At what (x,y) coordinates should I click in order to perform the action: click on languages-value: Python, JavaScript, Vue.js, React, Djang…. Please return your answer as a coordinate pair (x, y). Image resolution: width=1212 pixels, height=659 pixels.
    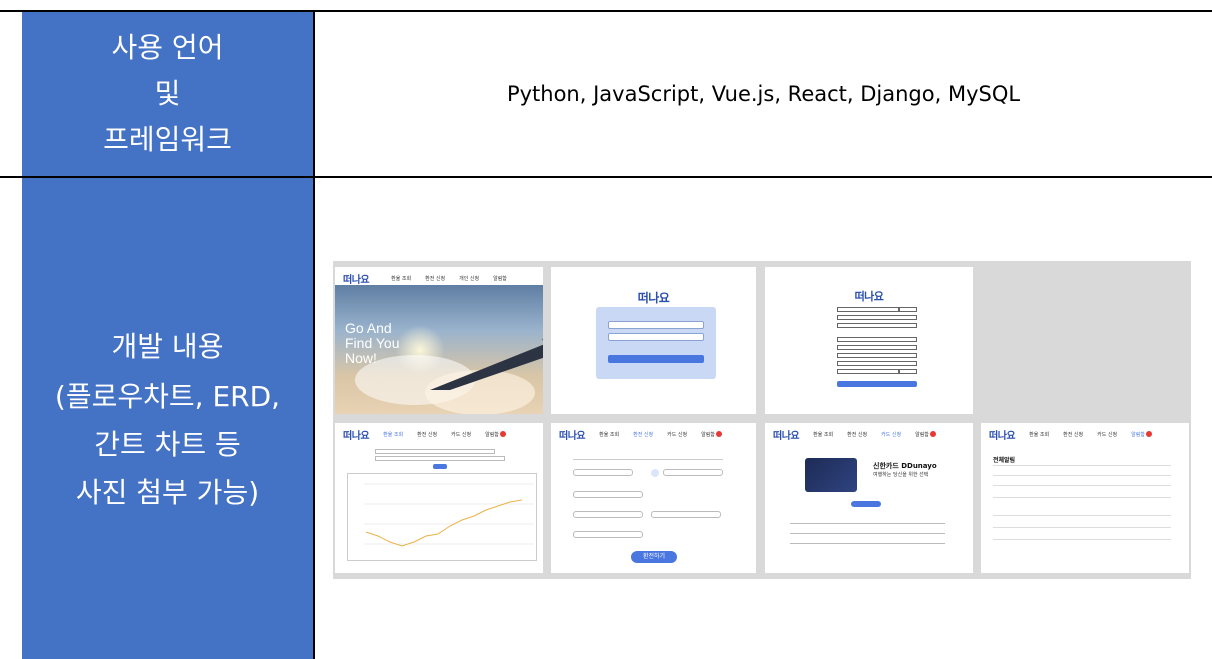
    Looking at the image, I should click on (763, 94).